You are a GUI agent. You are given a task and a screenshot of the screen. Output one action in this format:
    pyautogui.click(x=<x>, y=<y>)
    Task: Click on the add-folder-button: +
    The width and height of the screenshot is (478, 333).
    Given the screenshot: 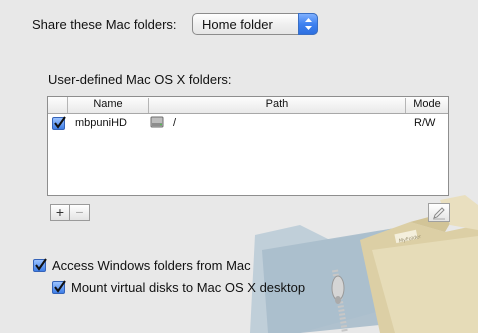 What is the action you would take?
    pyautogui.click(x=60, y=212)
    